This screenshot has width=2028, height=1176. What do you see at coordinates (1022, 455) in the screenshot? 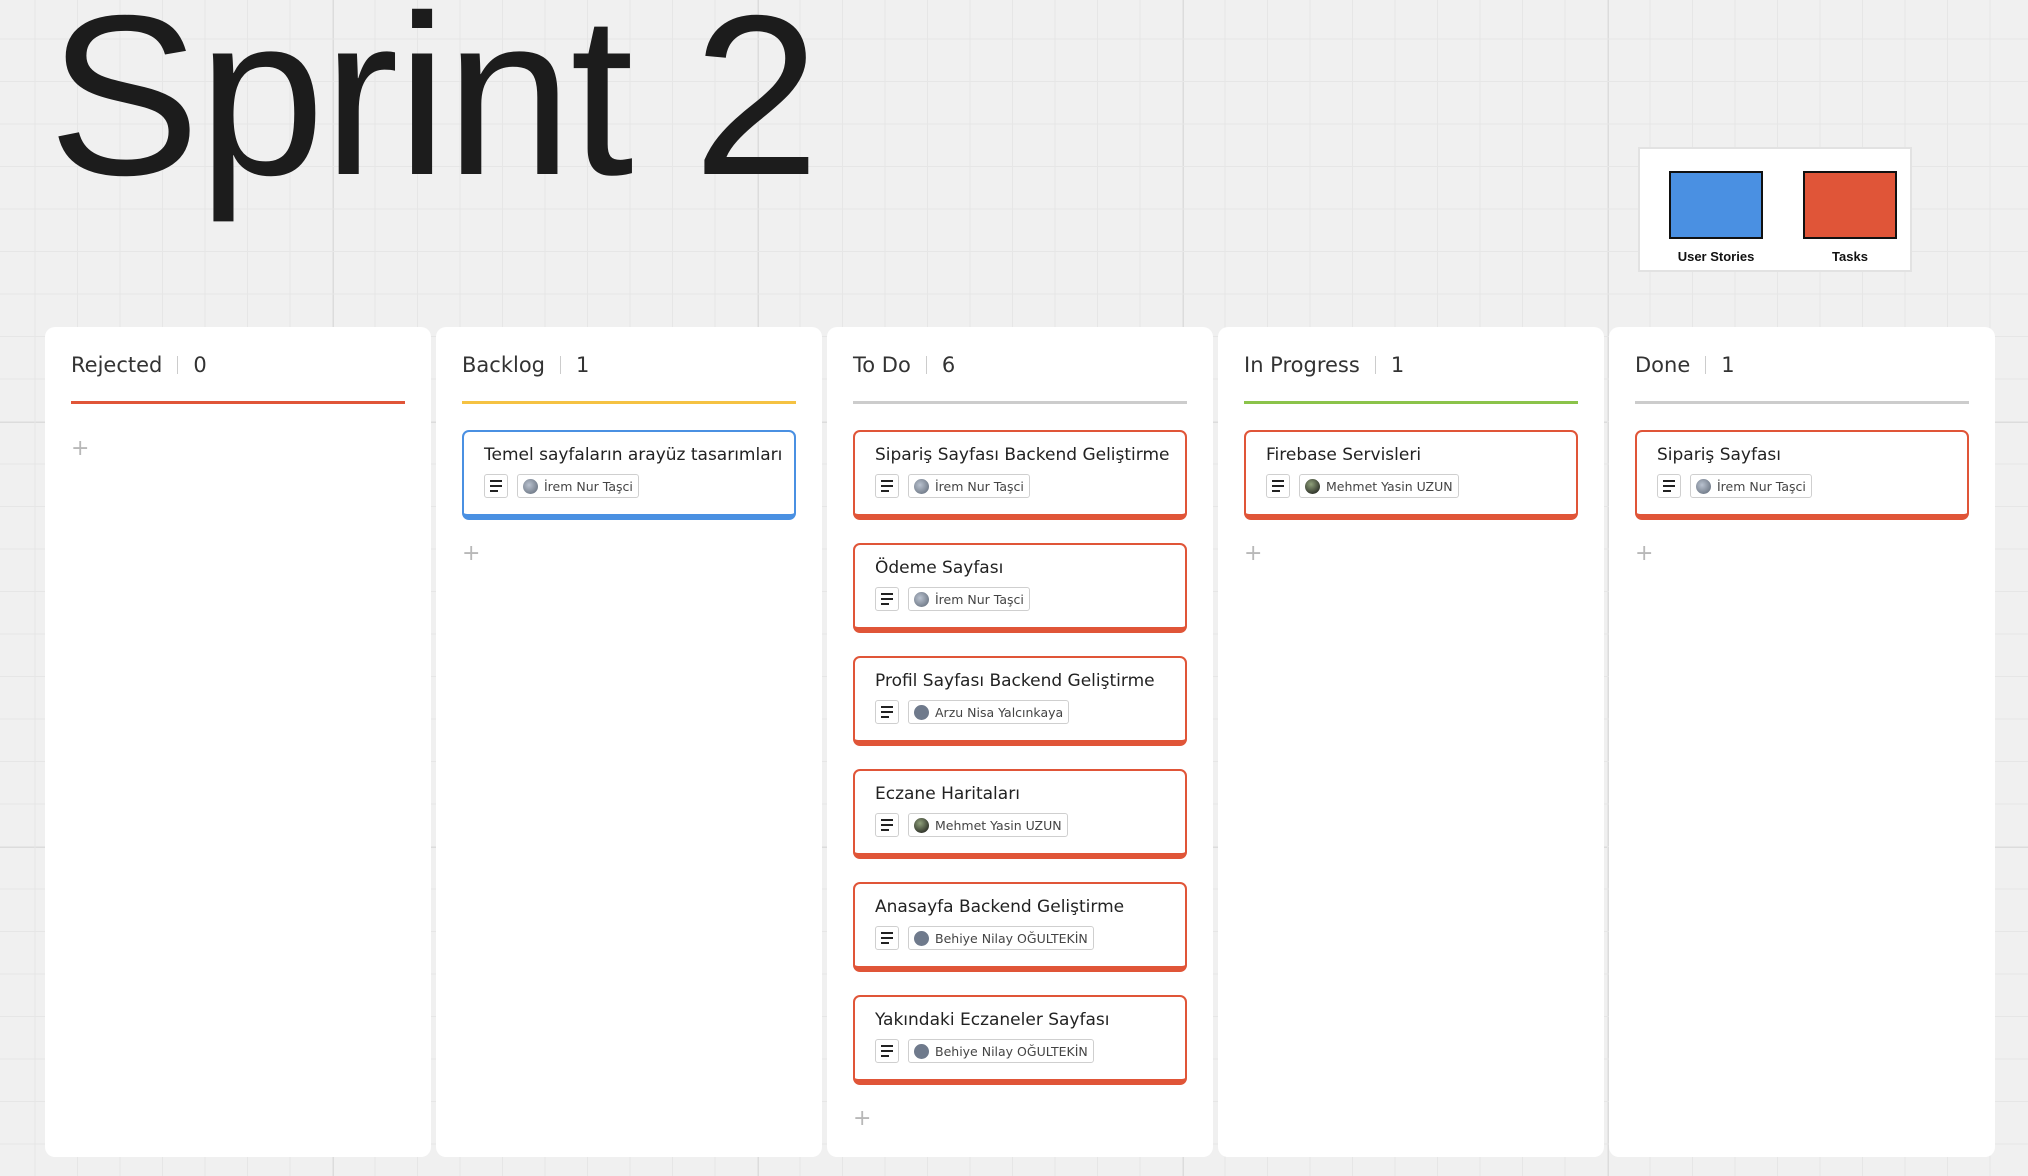
I see `card-title: Sipariş Sayfası Backend Geliştirme` at bounding box center [1022, 455].